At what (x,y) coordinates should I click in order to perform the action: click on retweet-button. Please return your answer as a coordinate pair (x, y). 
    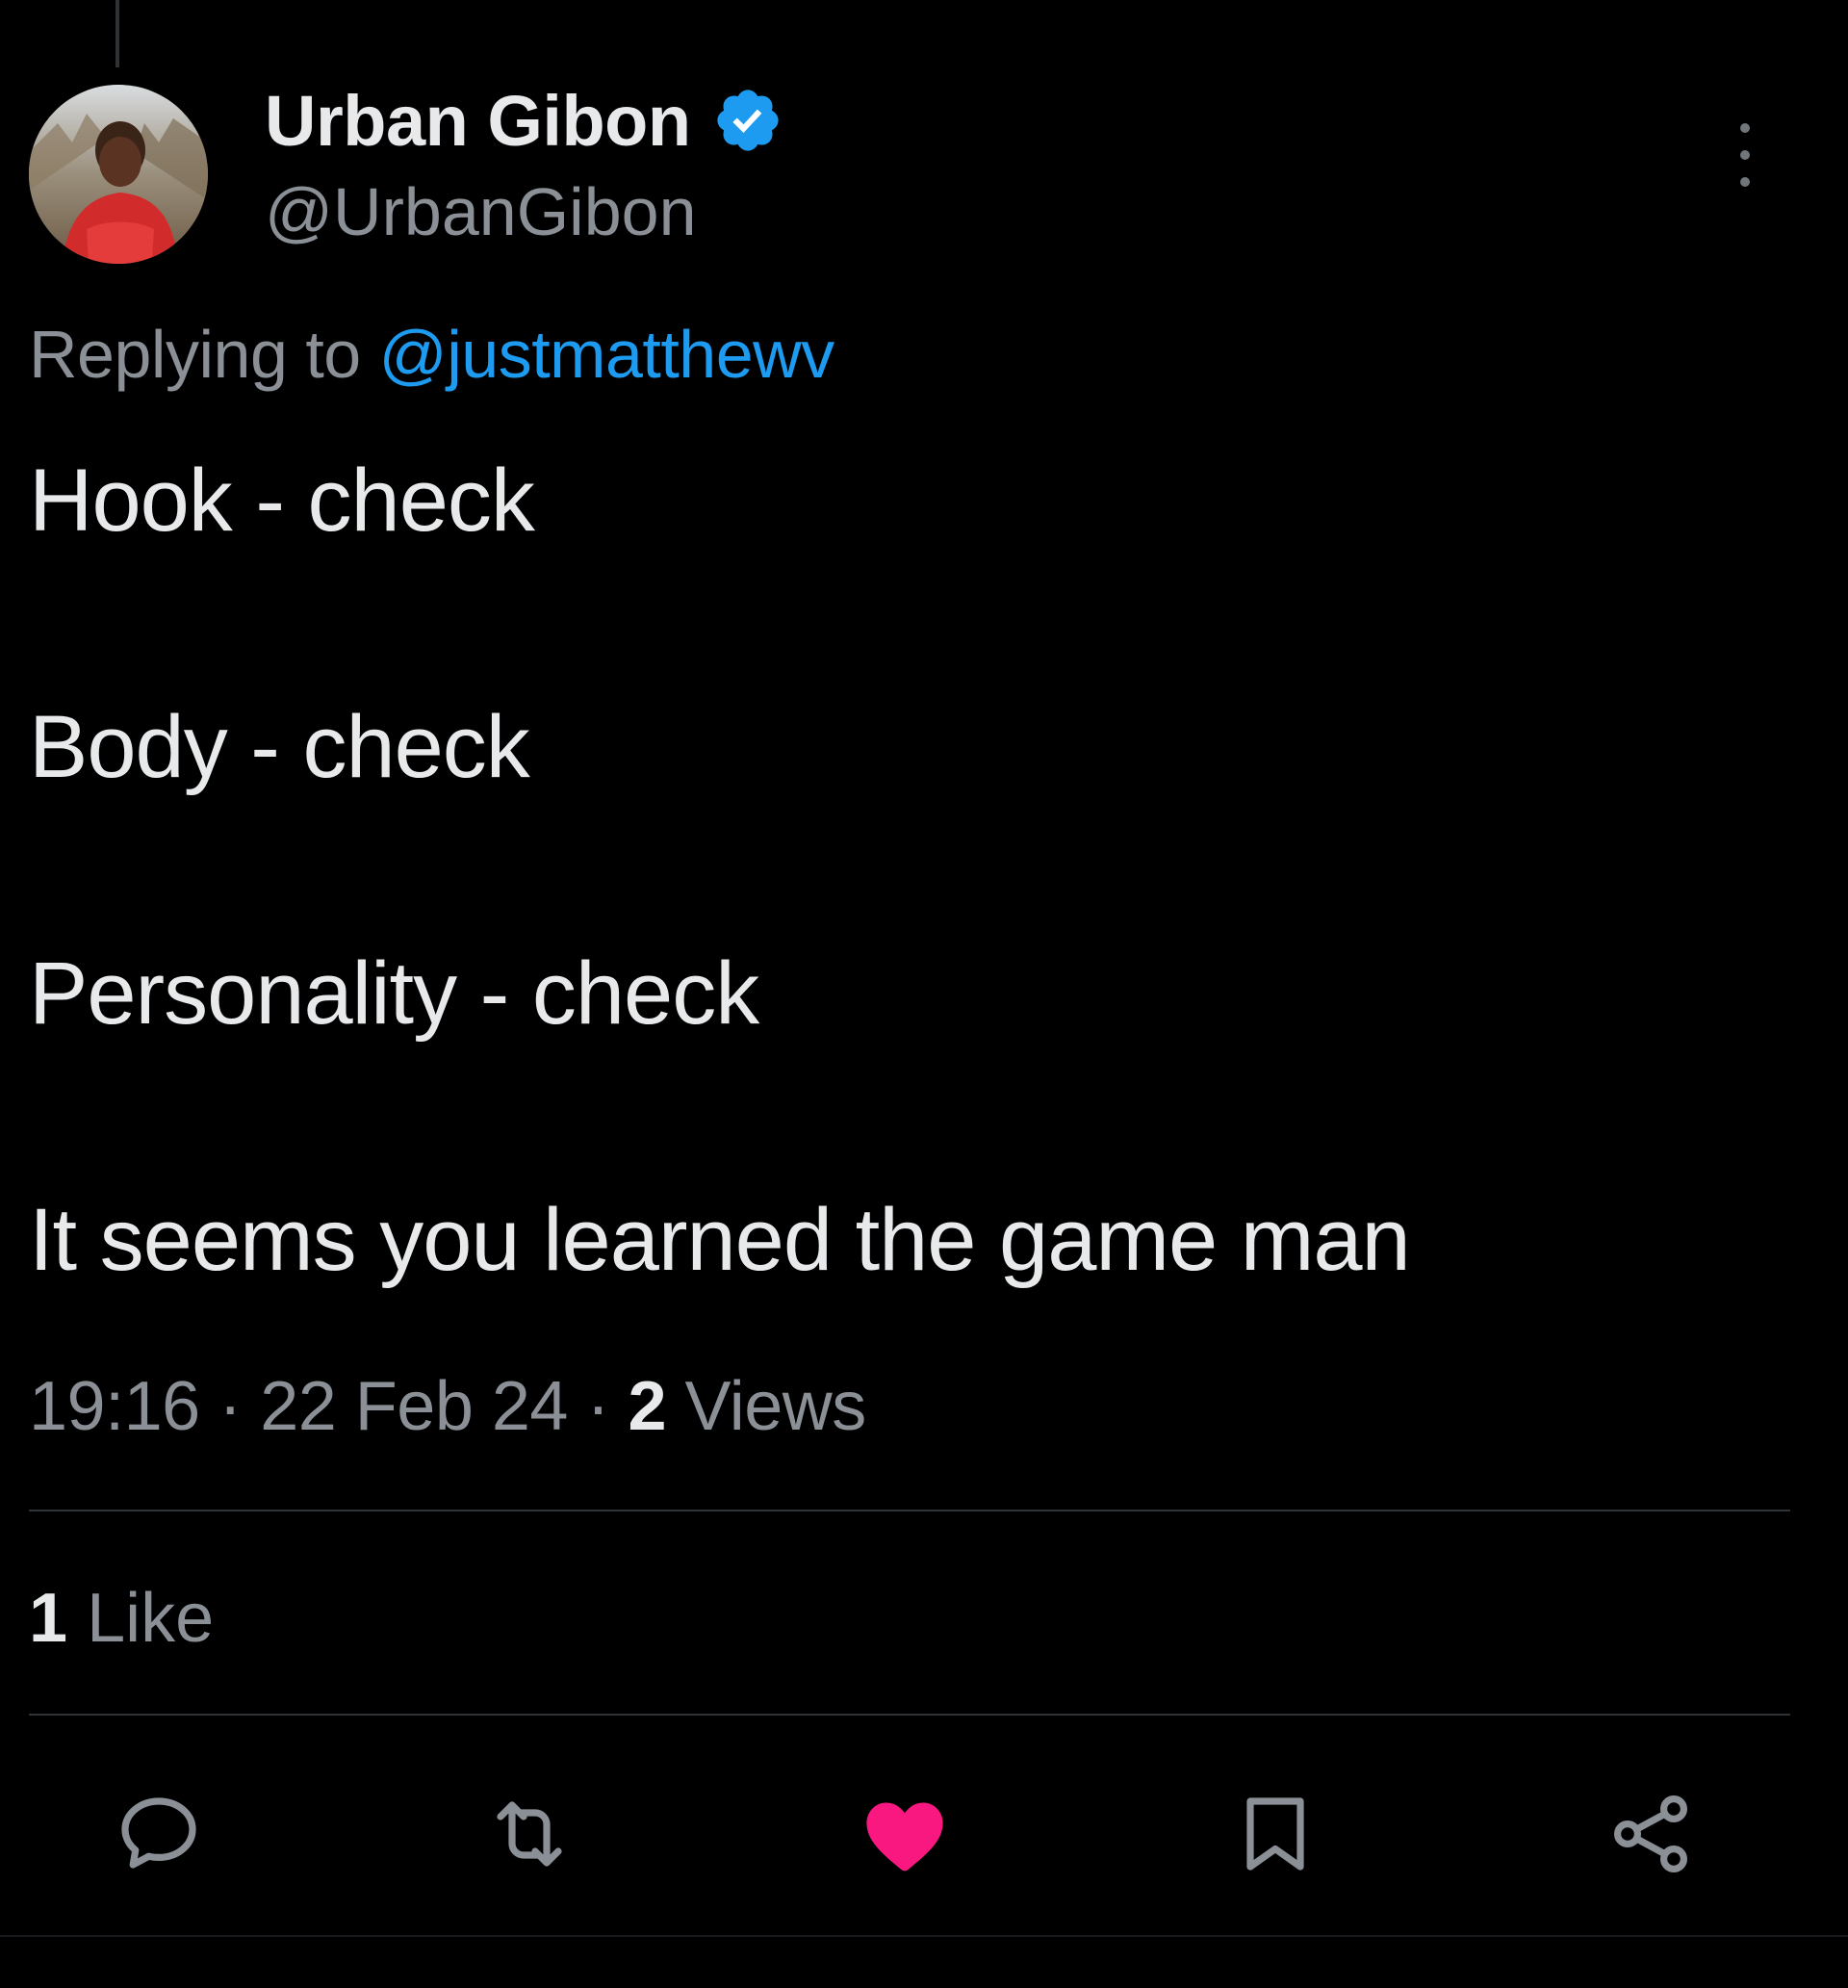
    Looking at the image, I should click on (529, 1834).